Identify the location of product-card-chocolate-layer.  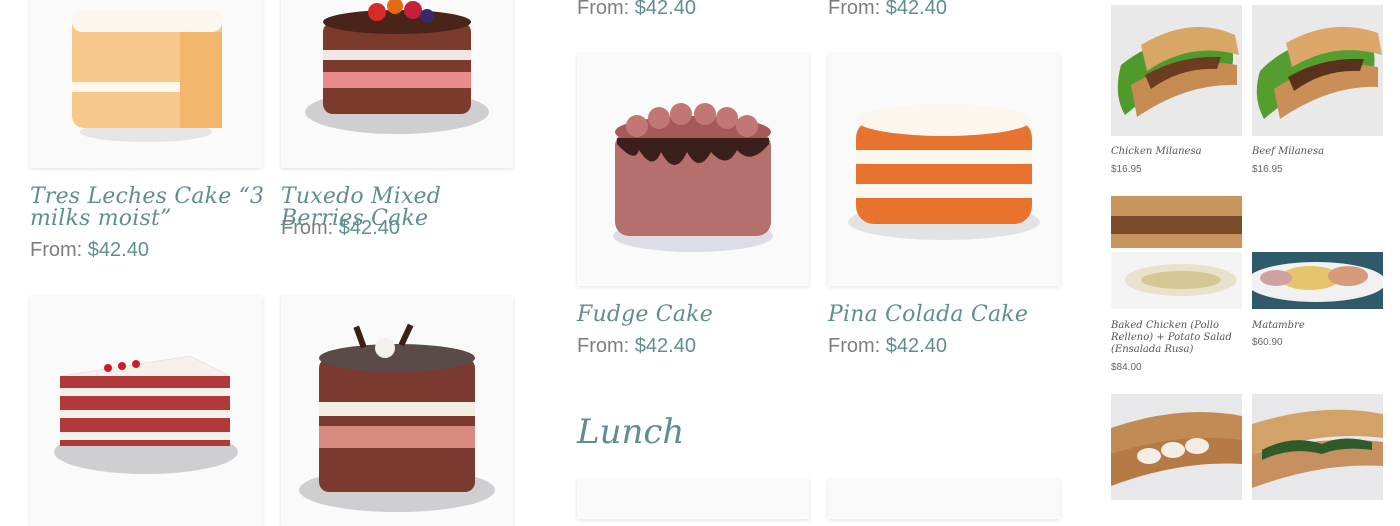
(397, 411).